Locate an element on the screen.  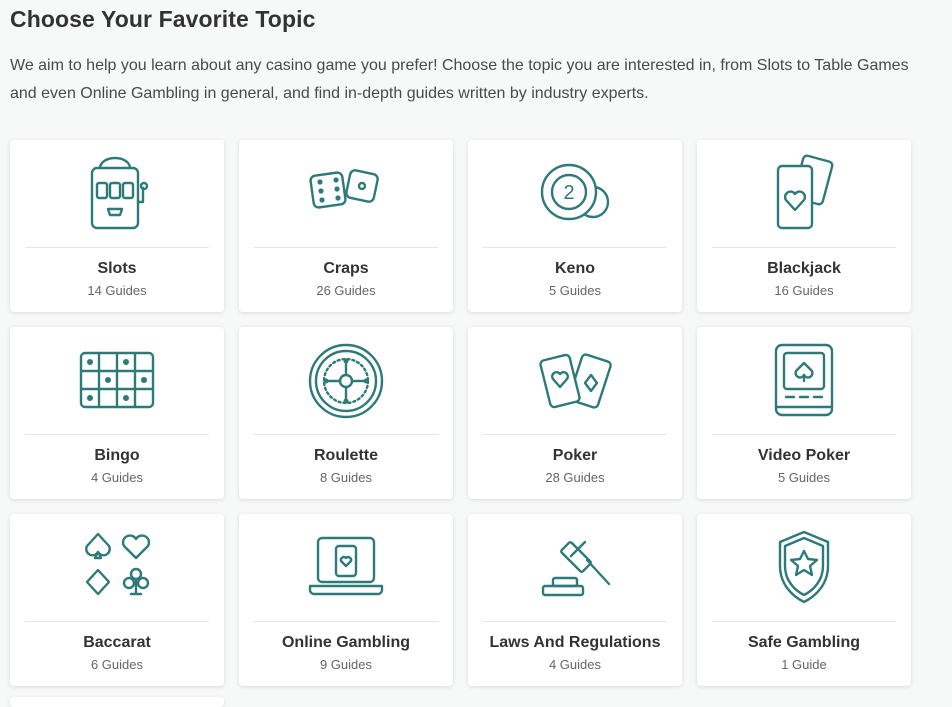
topic-card-poker: Poker 28 Guides is located at coordinates (575, 413).